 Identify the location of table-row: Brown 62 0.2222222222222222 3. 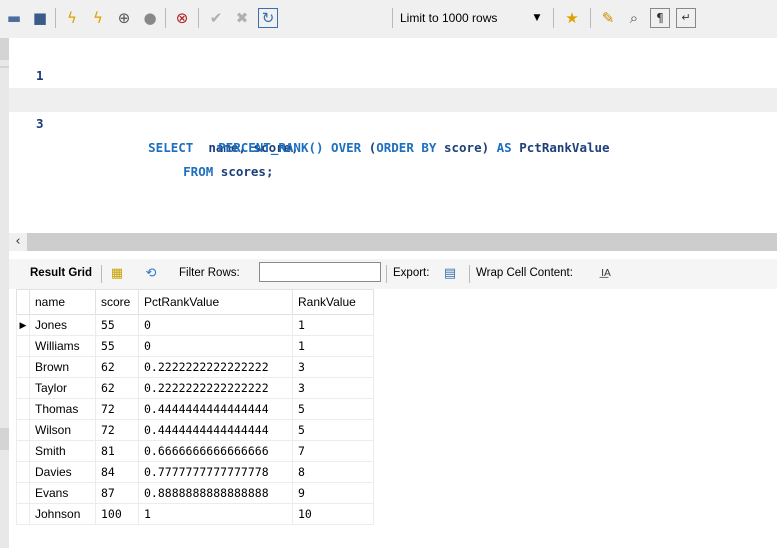
(195, 367).